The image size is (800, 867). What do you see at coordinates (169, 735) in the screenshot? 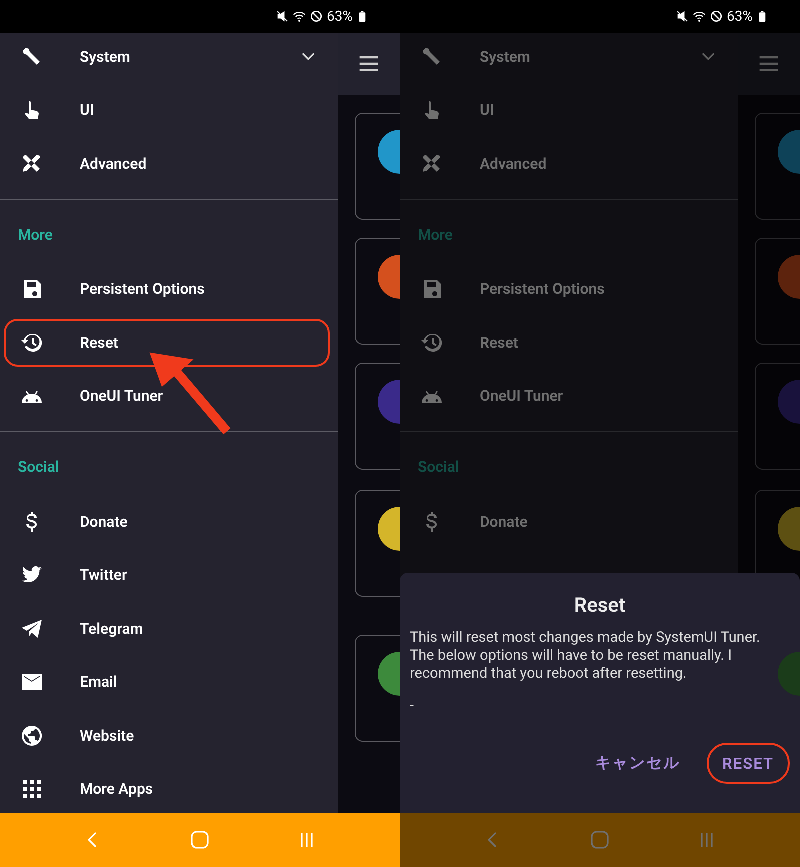
I see `menu-item: Website` at bounding box center [169, 735].